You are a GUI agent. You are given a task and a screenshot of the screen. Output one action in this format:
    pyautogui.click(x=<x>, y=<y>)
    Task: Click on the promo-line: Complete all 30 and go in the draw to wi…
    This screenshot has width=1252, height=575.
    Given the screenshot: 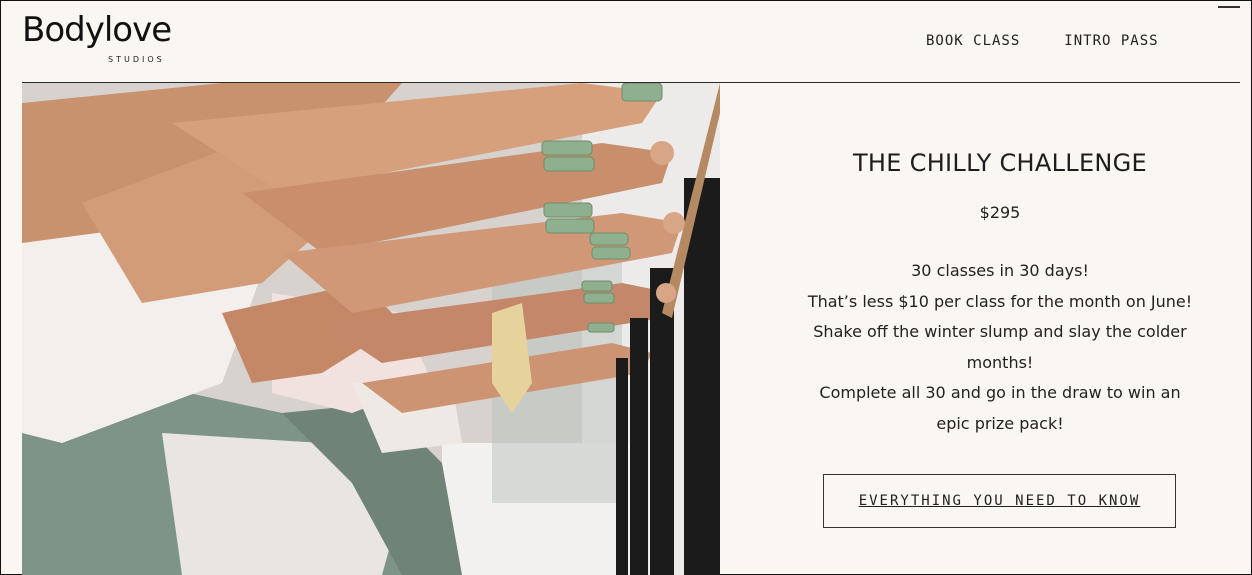 What is the action you would take?
    pyautogui.click(x=1000, y=392)
    